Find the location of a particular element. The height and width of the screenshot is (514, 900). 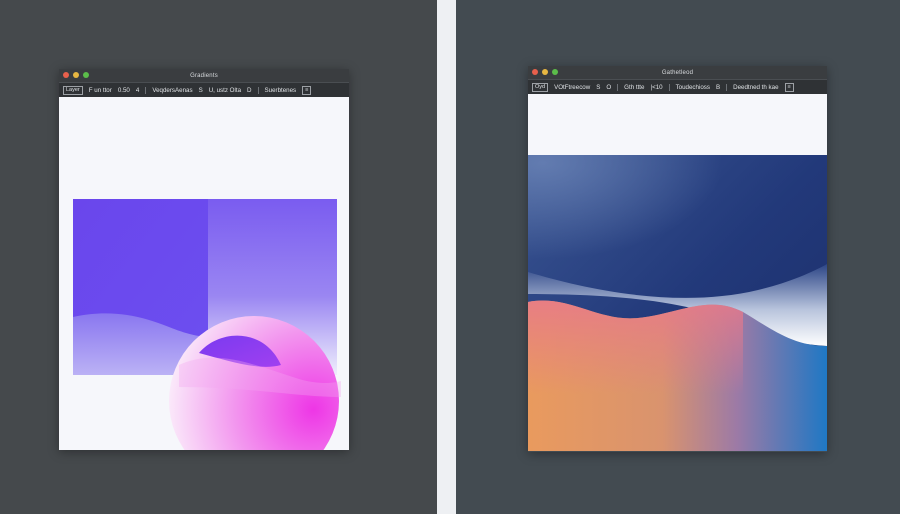

left-toolbar-s-button: S is located at coordinates (201, 90).